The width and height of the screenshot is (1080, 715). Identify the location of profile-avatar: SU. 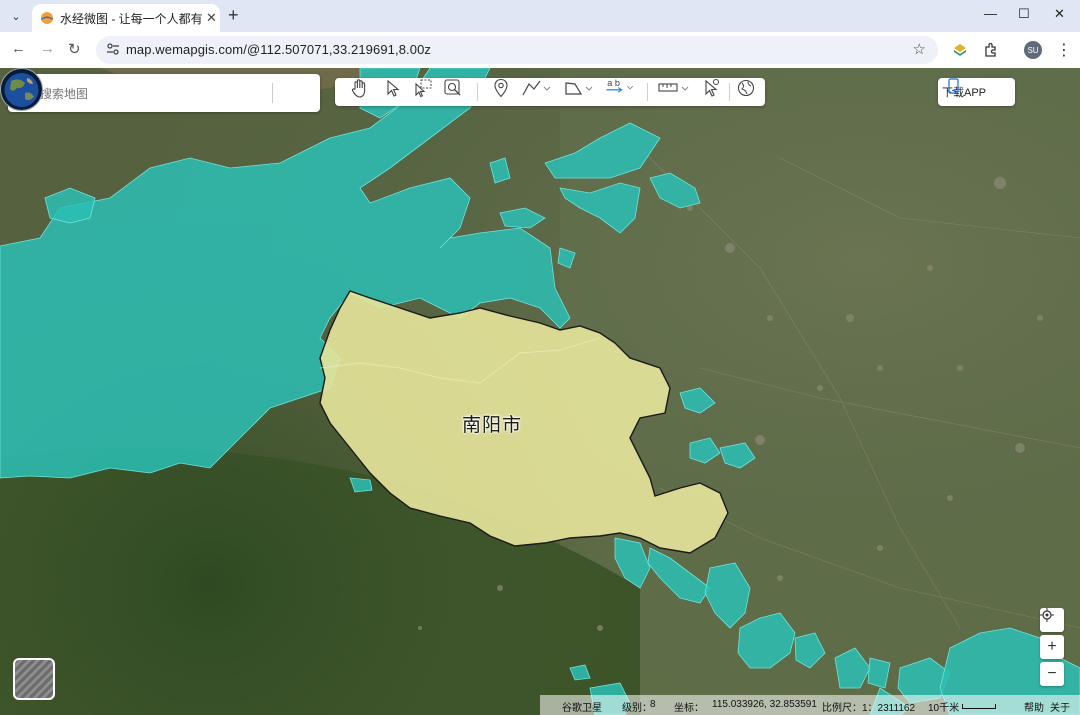
(1033, 50).